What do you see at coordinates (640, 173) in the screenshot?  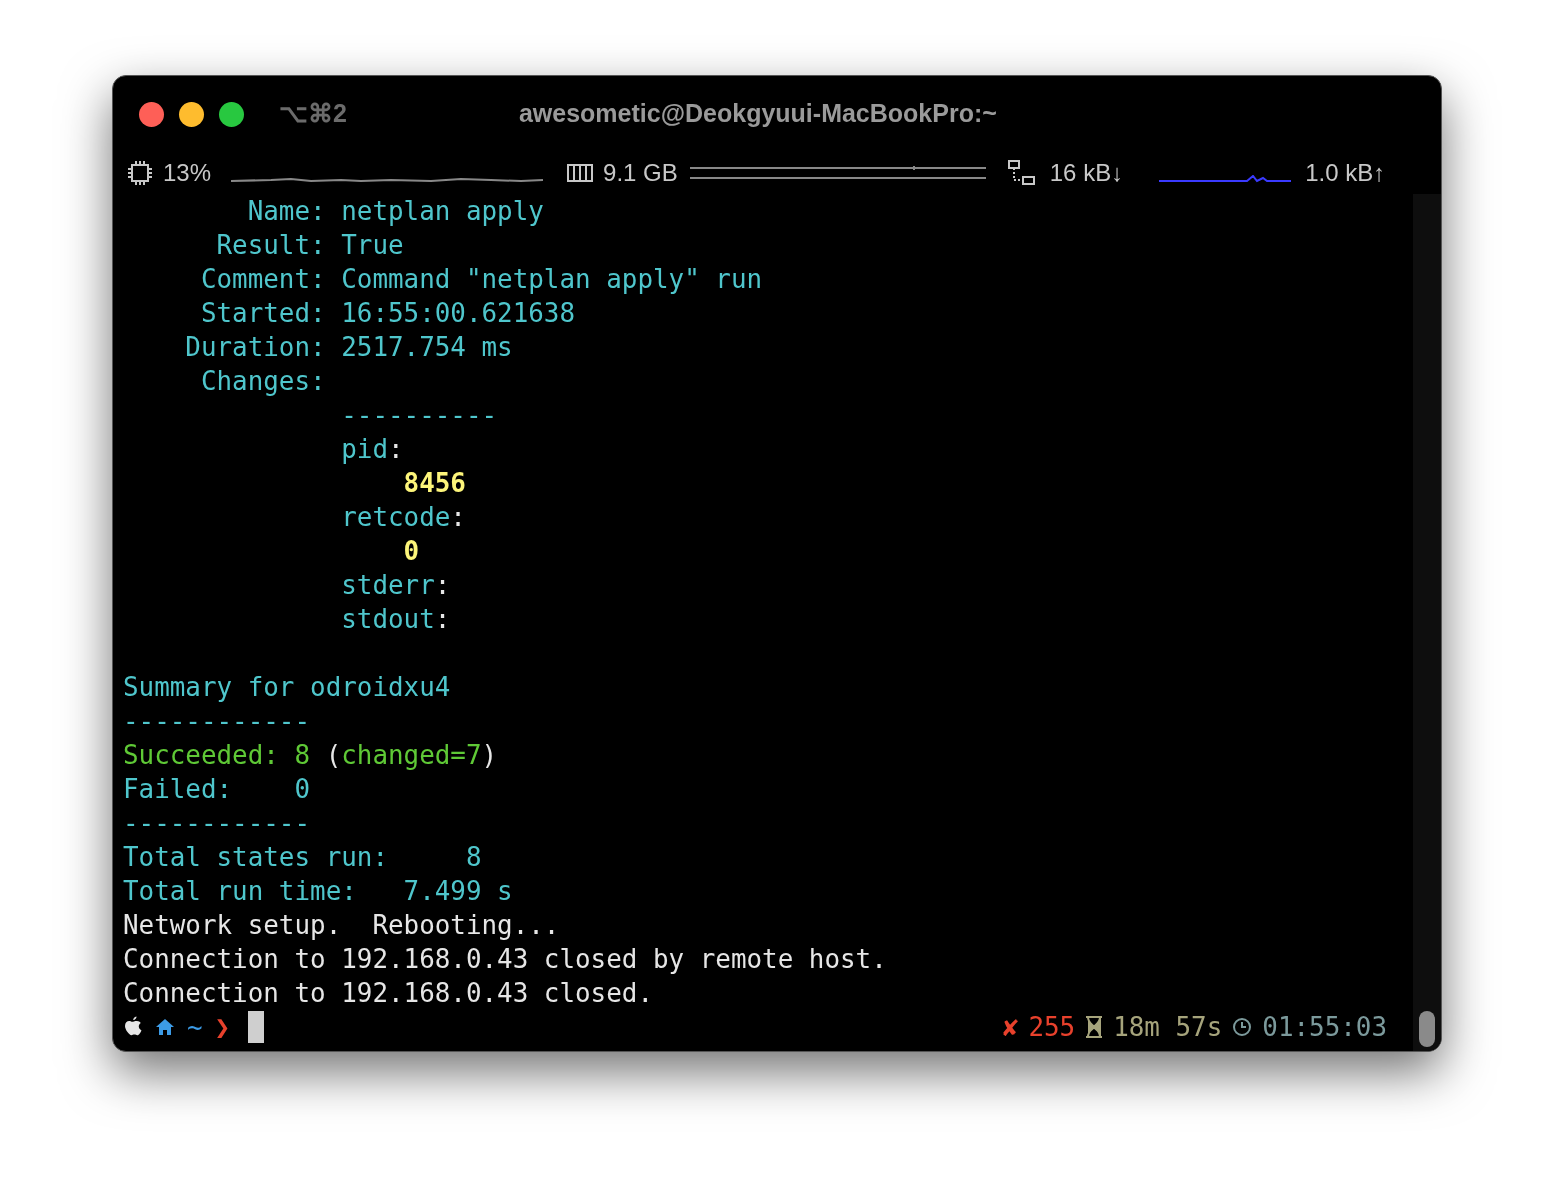 I see `memory-usage: 9.1 GB` at bounding box center [640, 173].